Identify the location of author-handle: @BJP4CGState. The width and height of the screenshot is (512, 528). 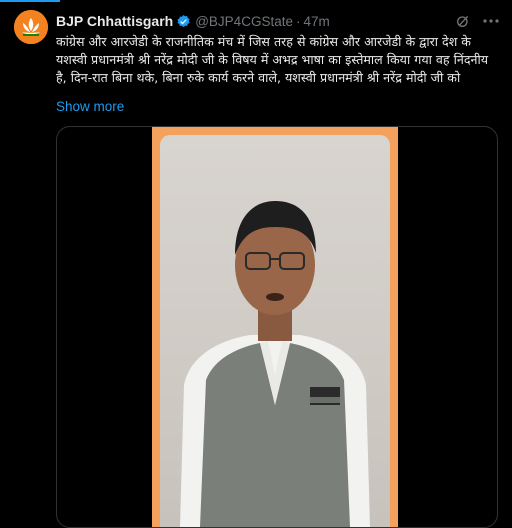
(244, 21).